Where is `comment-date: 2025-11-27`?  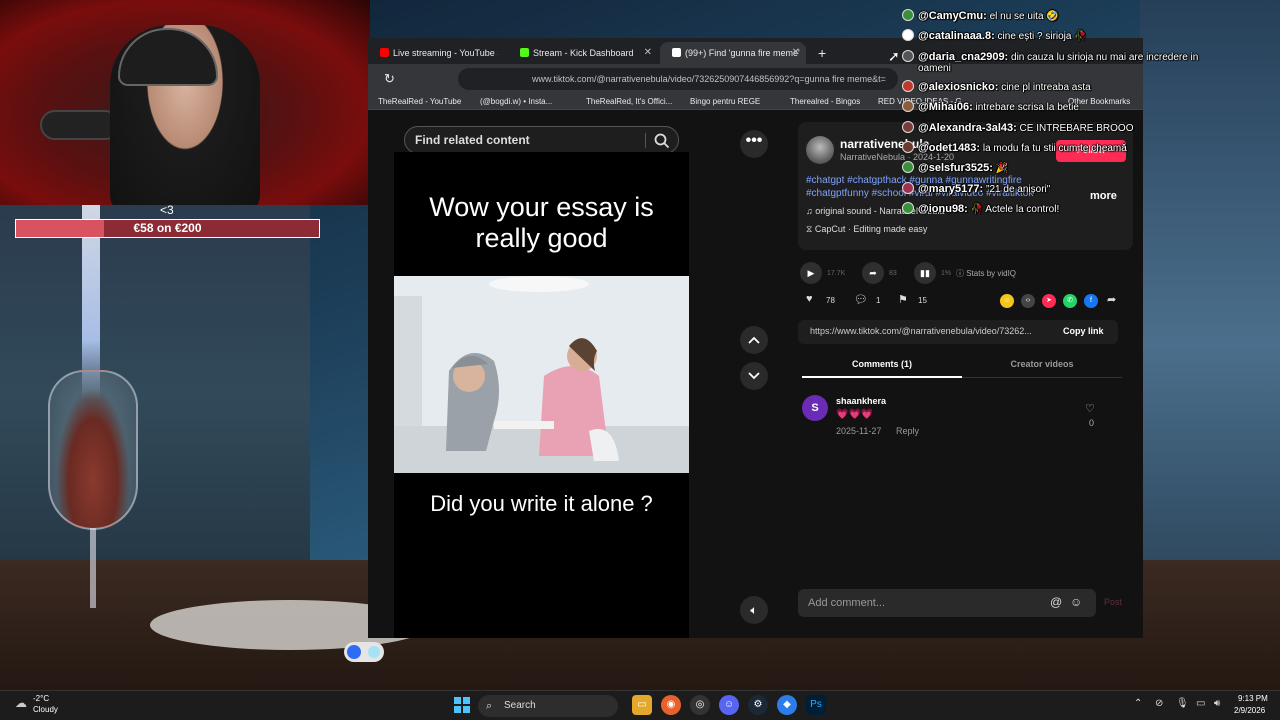
comment-date: 2025-11-27 is located at coordinates (859, 431).